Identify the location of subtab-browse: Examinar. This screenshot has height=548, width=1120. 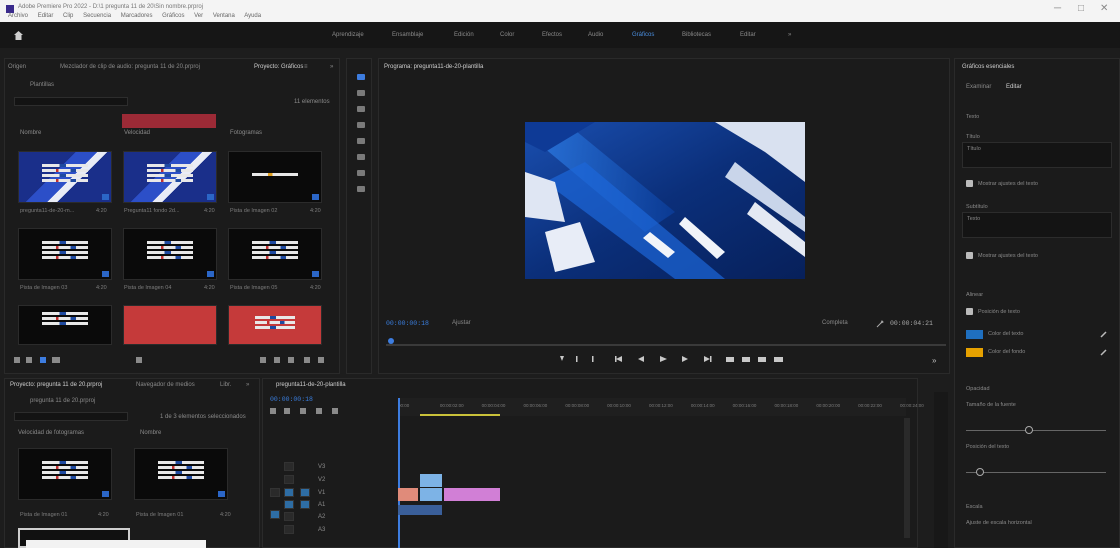
(978, 87).